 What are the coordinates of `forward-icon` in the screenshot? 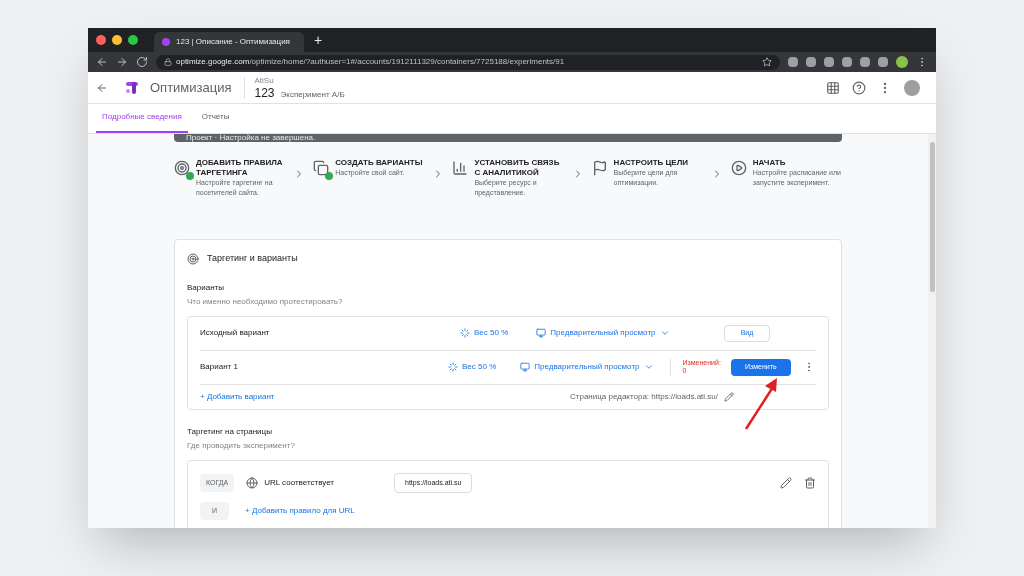 It's located at (122, 62).